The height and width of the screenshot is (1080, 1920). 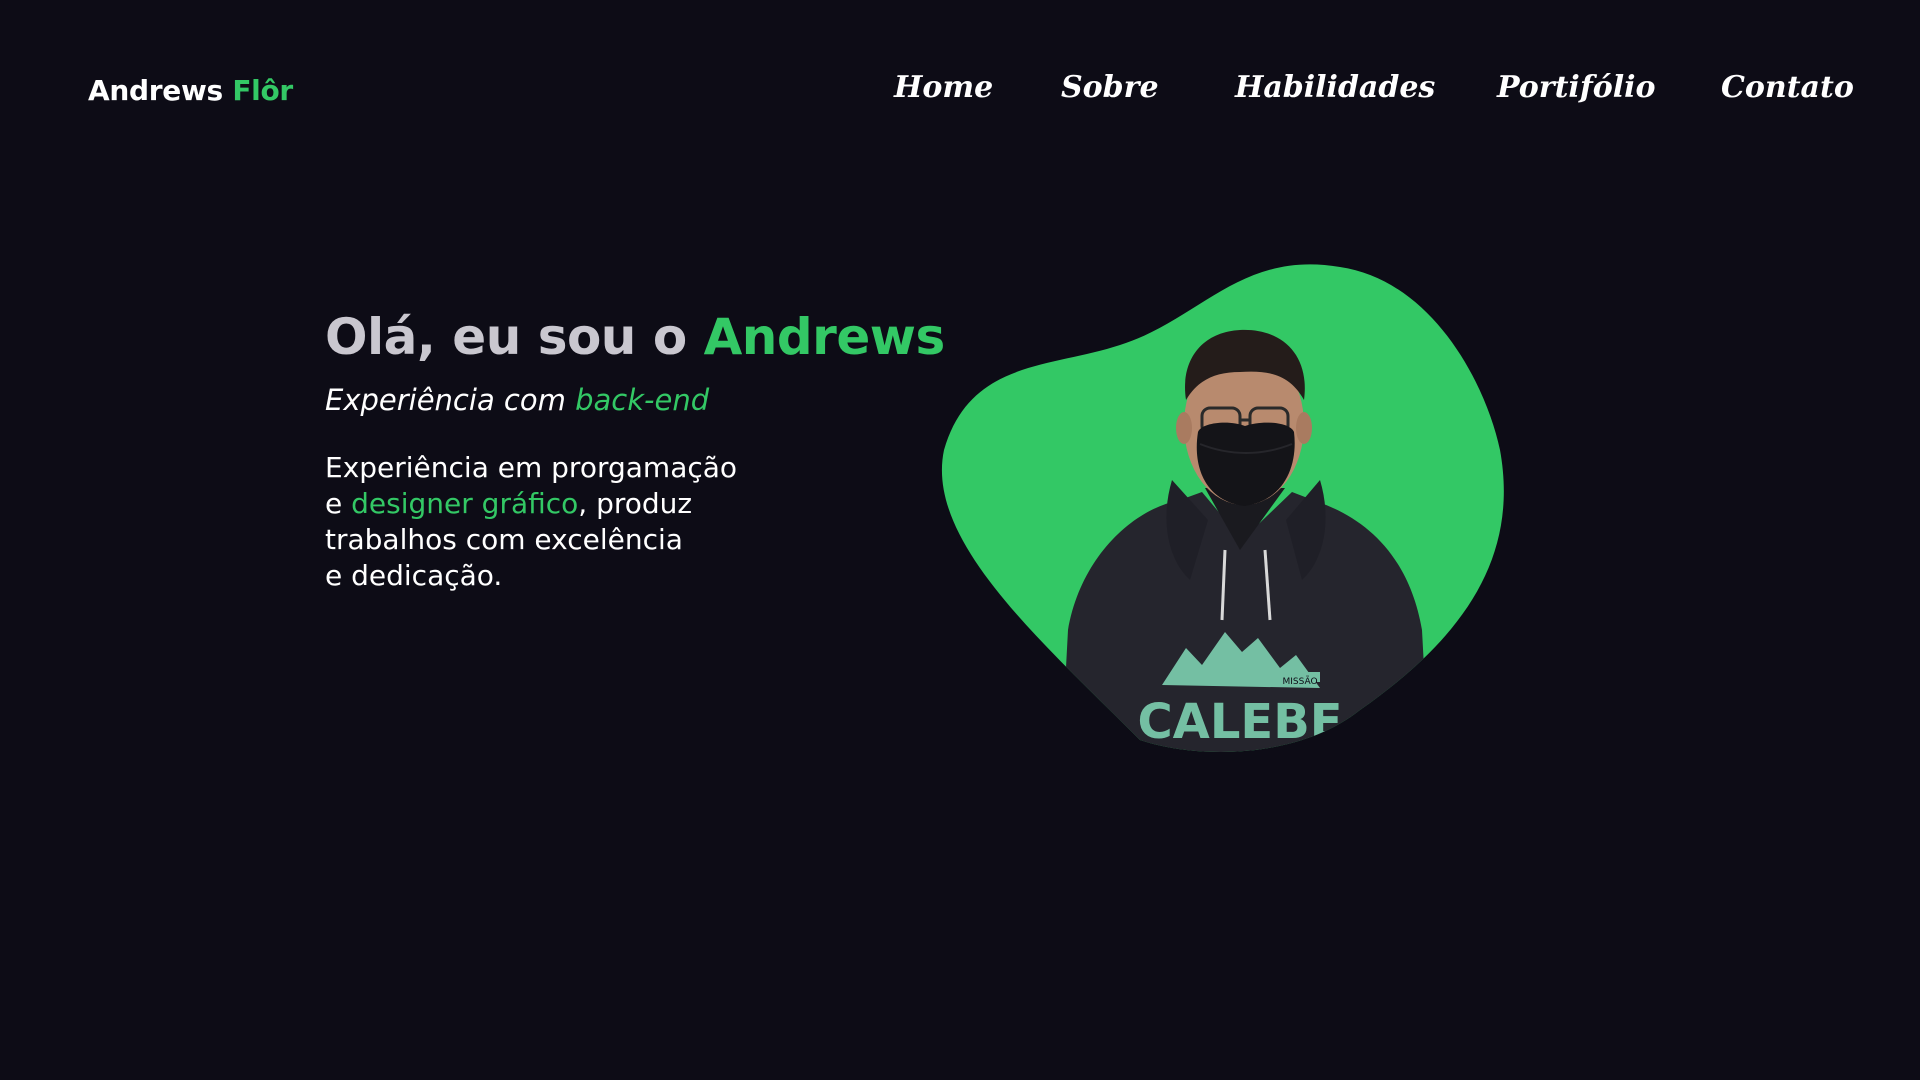 I want to click on hero-subtitle: Experiência com back-end, so click(x=517, y=400).